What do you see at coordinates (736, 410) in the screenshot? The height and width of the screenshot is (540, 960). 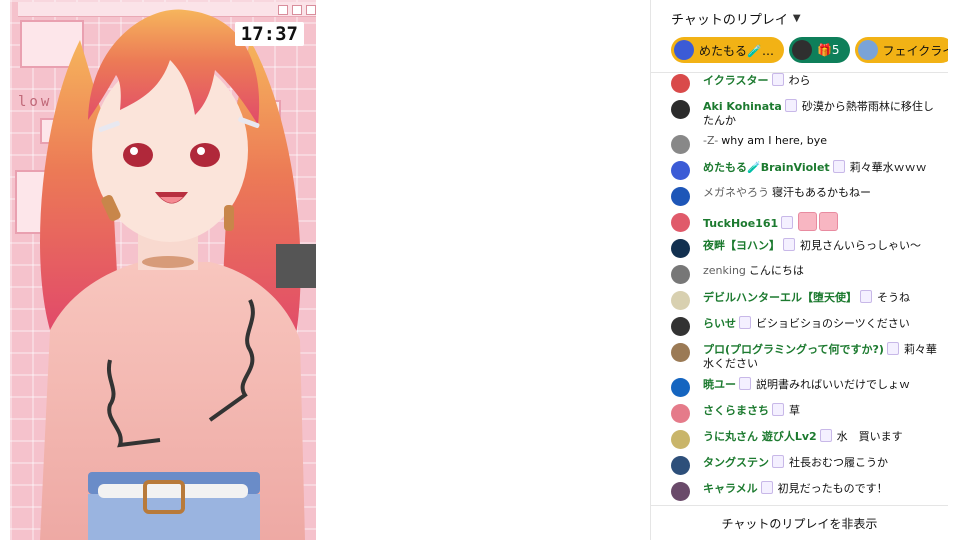 I see `chat-author: さくらまさち` at bounding box center [736, 410].